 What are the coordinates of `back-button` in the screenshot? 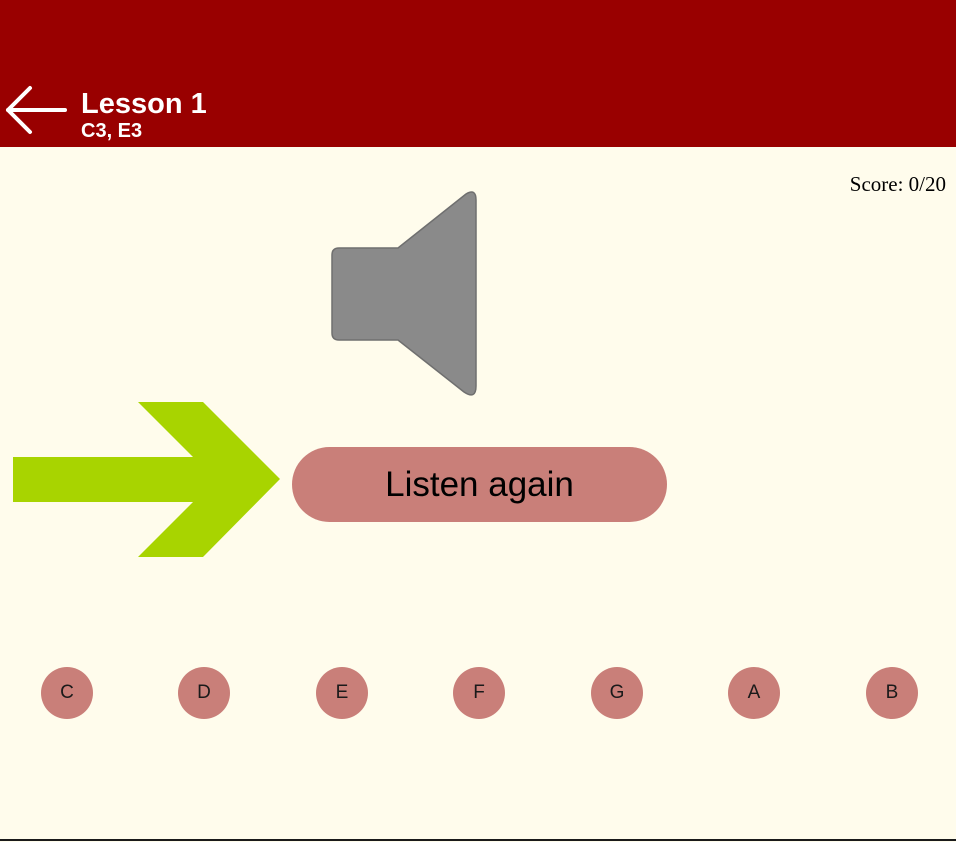 It's located at (36, 110).